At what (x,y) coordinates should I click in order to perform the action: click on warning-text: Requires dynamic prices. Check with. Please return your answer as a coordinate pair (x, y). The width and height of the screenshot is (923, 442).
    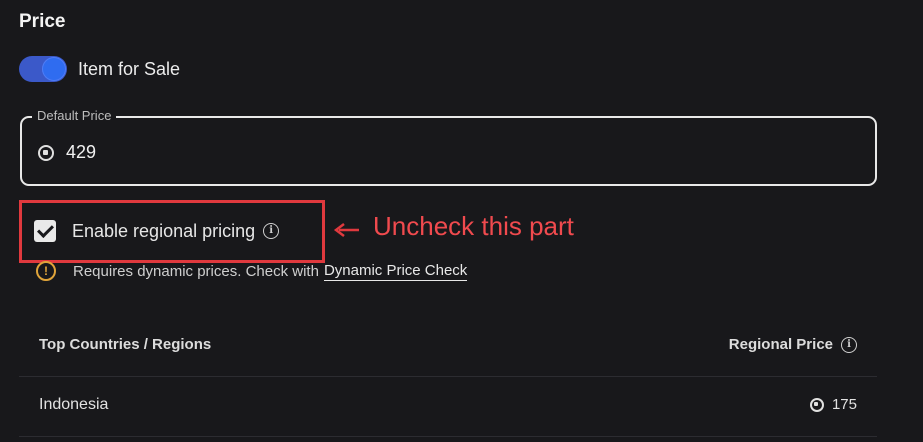
    Looking at the image, I should click on (196, 271).